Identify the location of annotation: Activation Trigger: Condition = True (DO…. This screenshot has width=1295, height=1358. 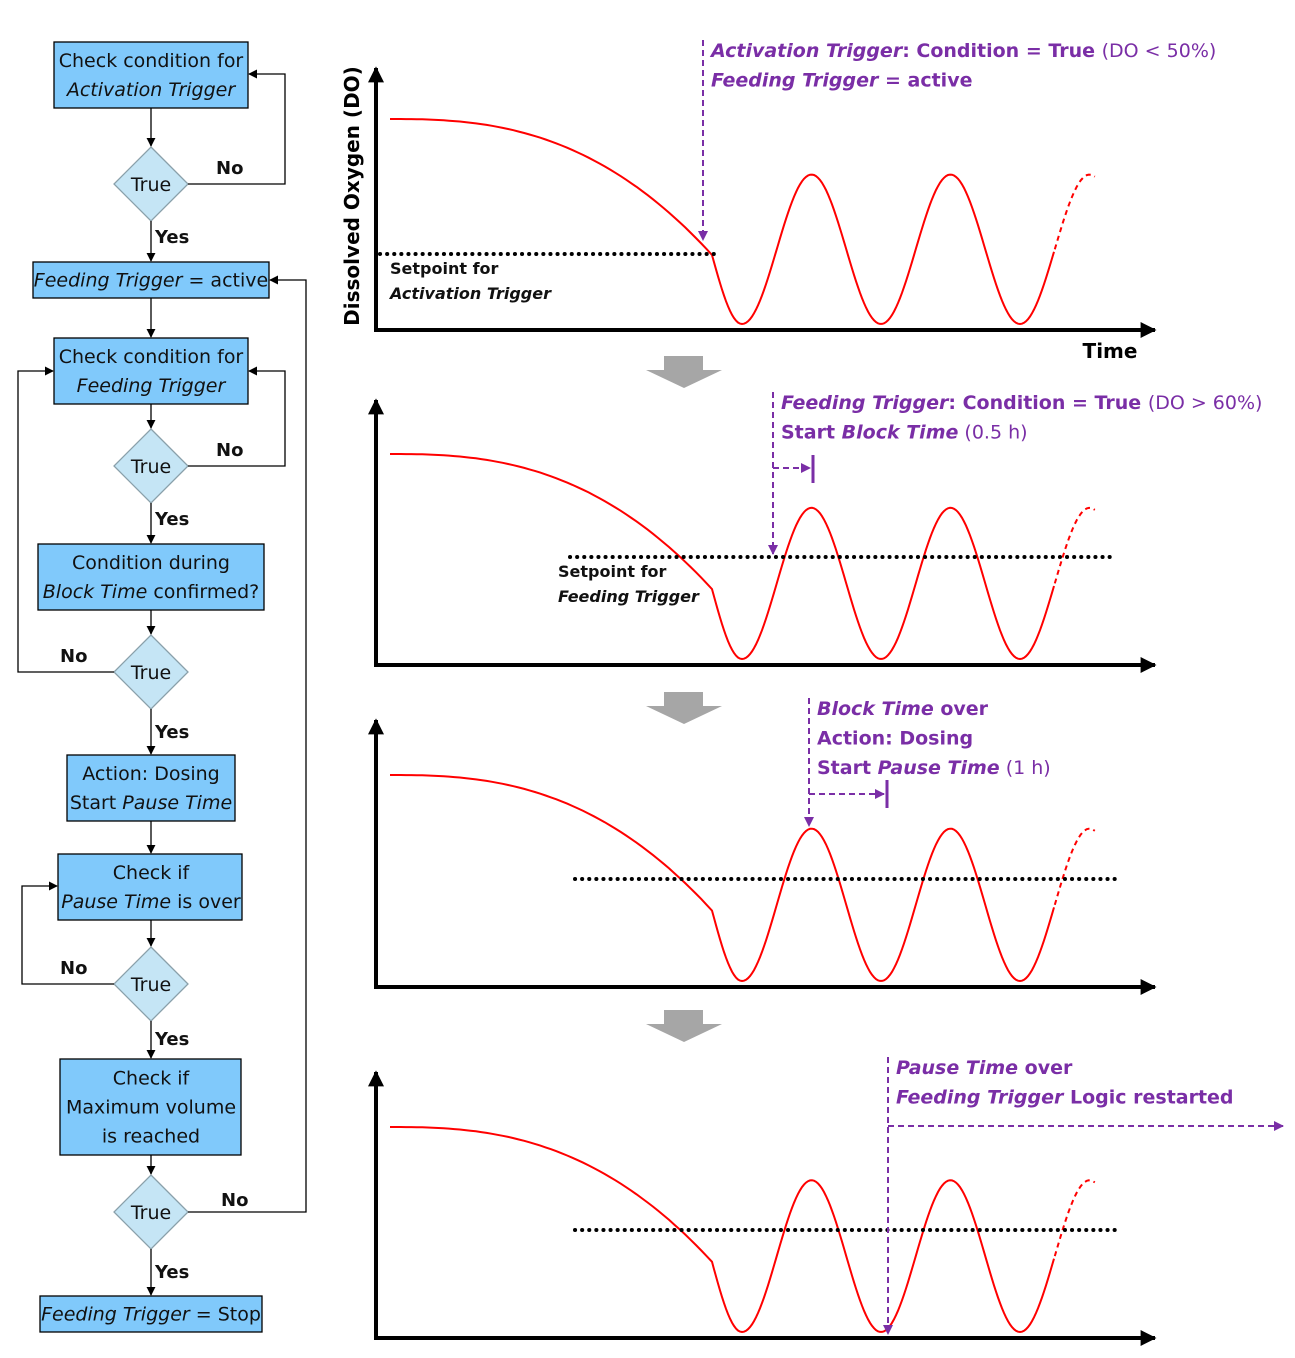
(957, 140).